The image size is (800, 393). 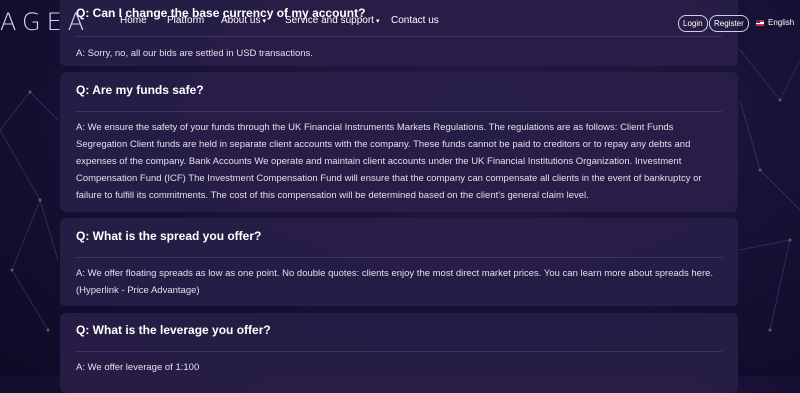 I want to click on nav-label: Home, so click(x=133, y=20).